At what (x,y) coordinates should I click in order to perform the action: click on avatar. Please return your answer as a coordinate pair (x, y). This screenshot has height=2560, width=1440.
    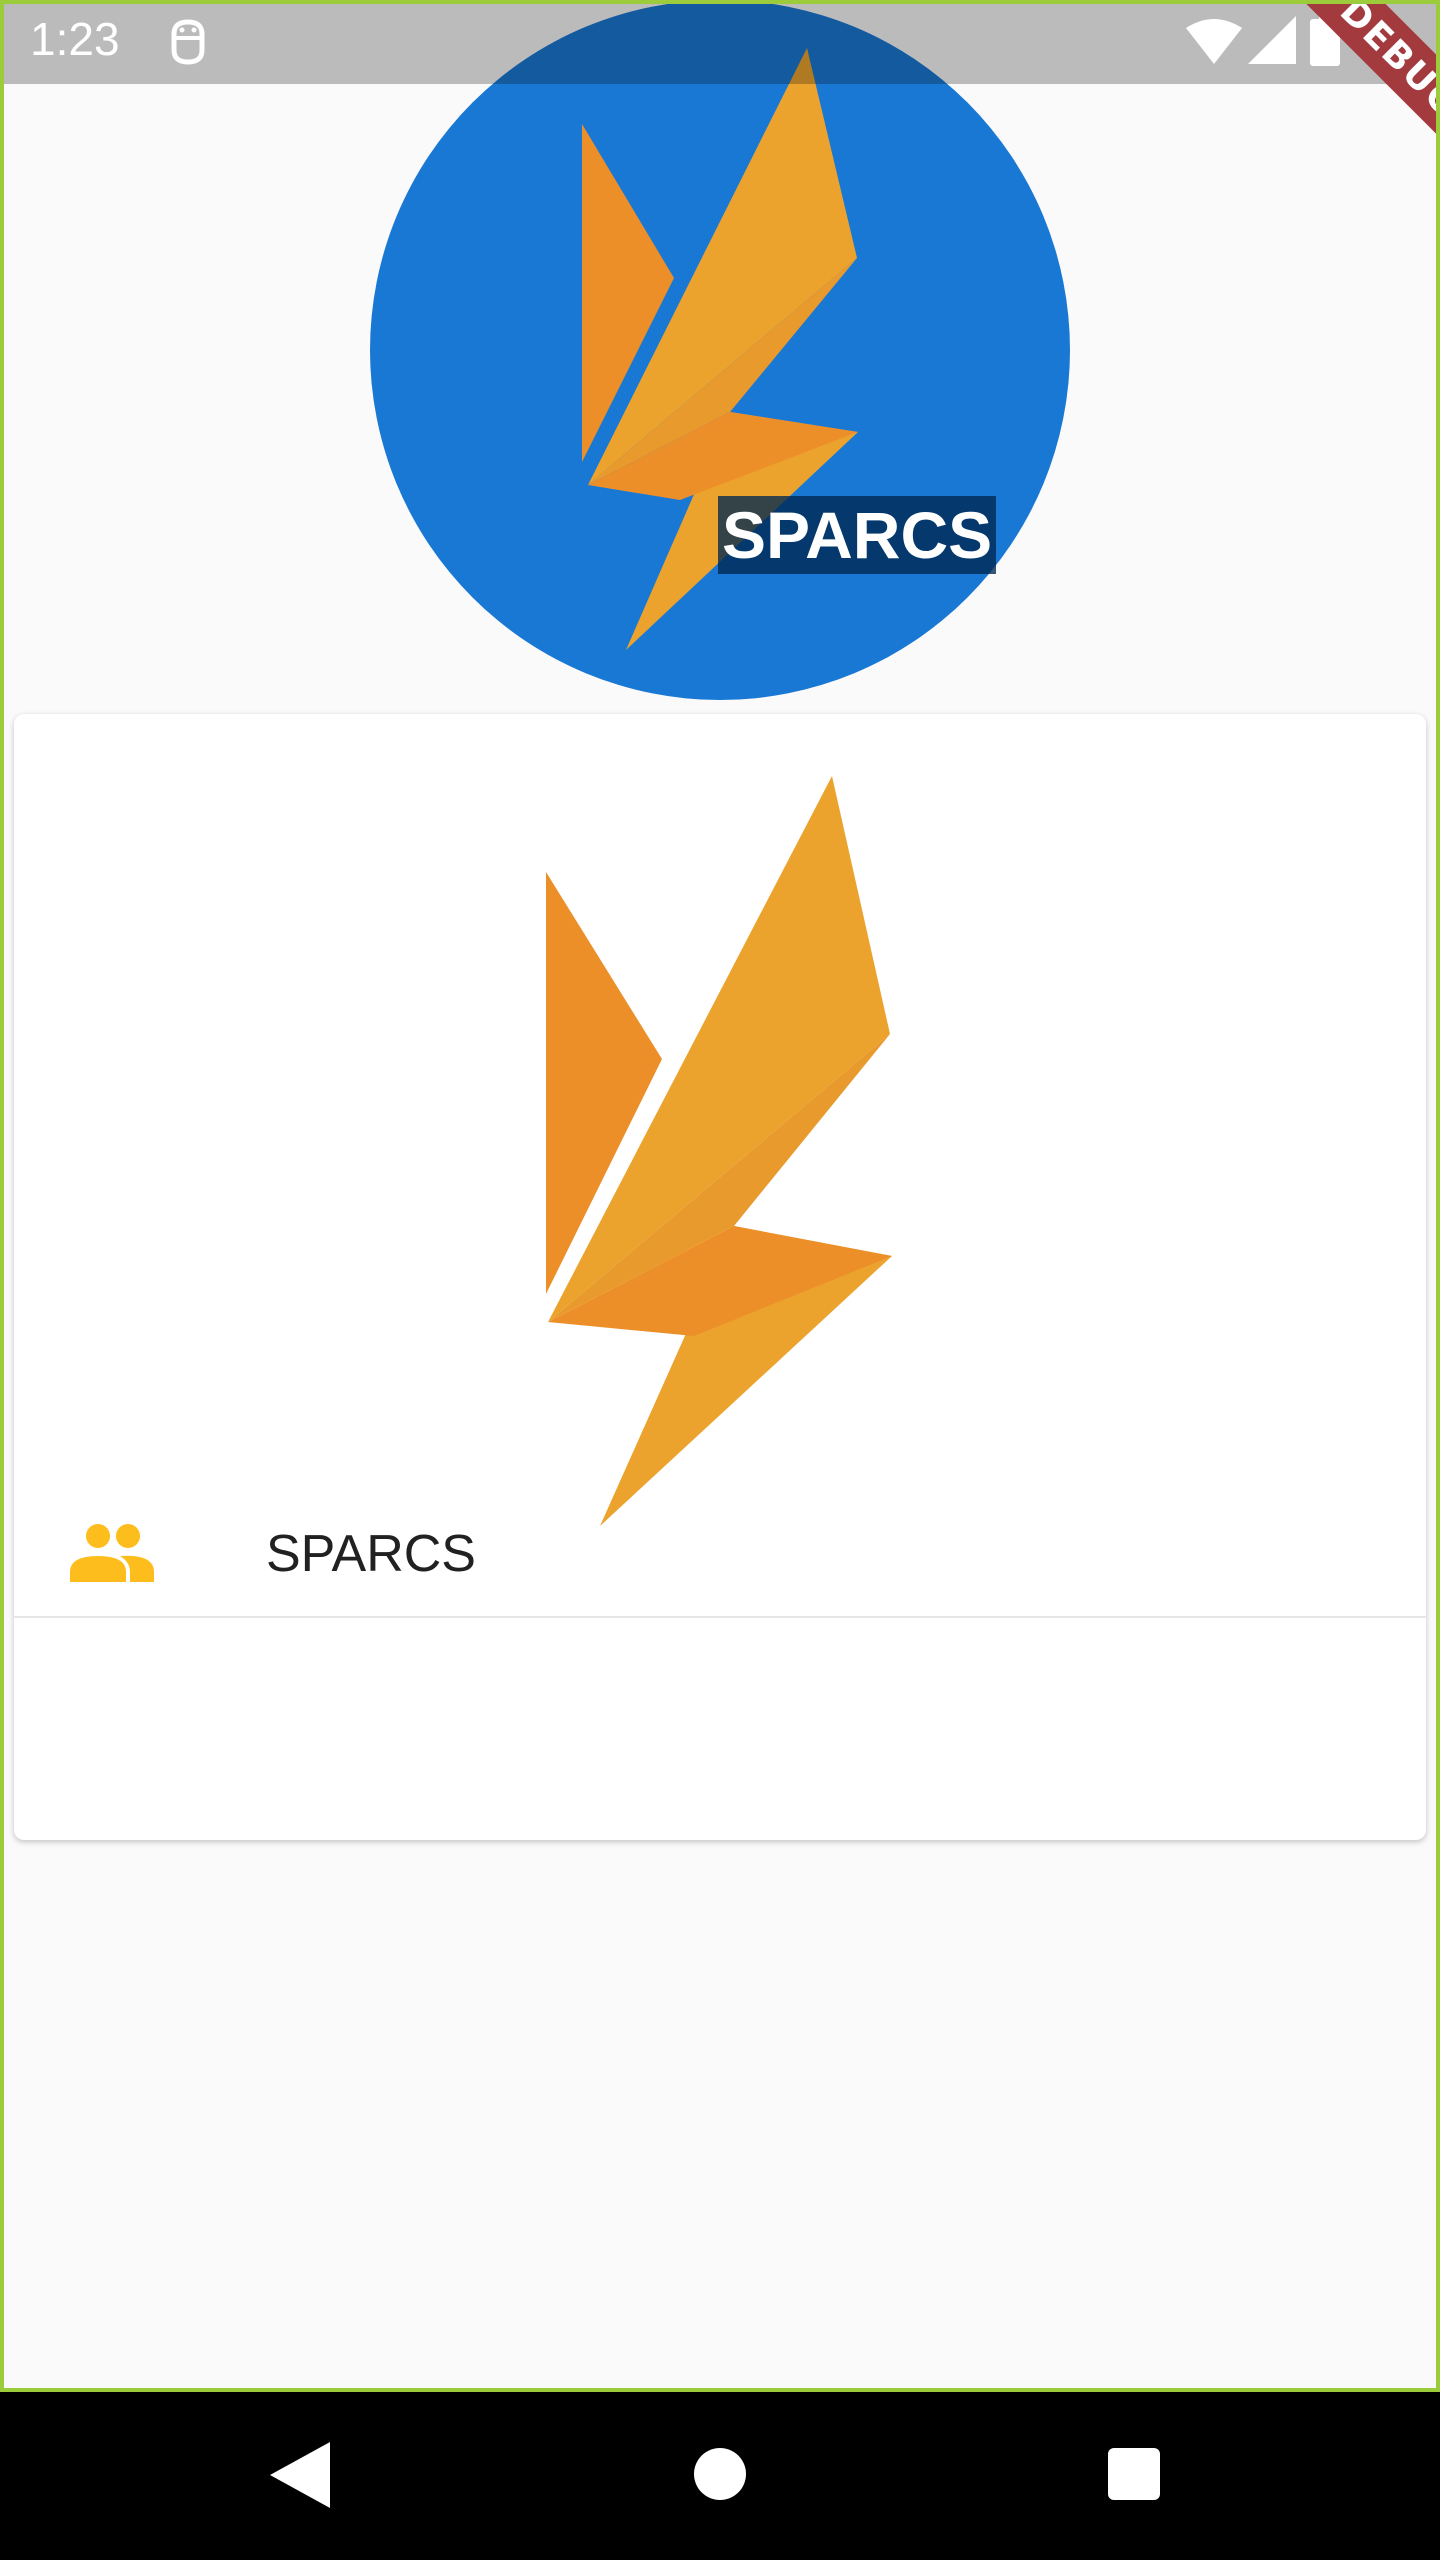
    Looking at the image, I should click on (720, 350).